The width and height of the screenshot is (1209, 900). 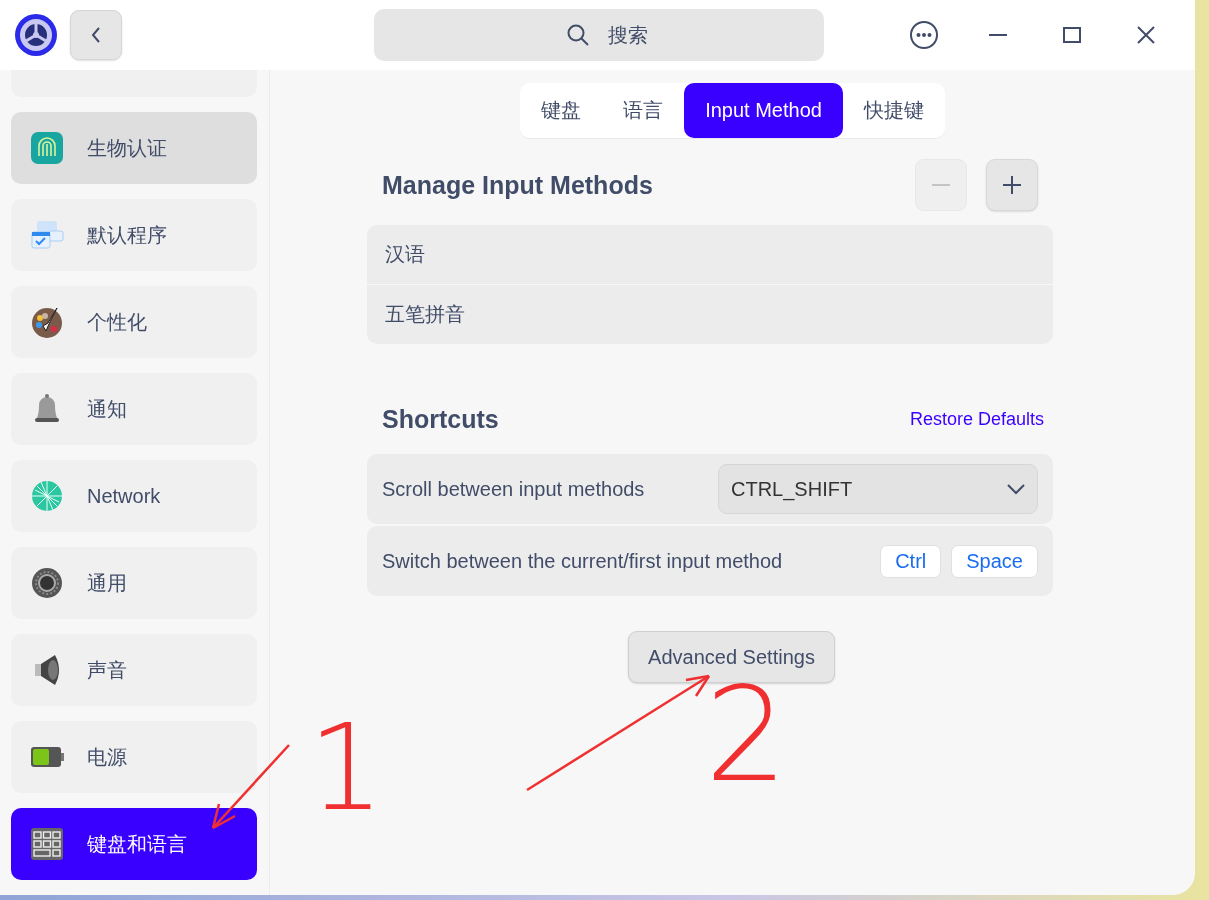 I want to click on sidebar-item: 个性化, so click(x=134, y=322).